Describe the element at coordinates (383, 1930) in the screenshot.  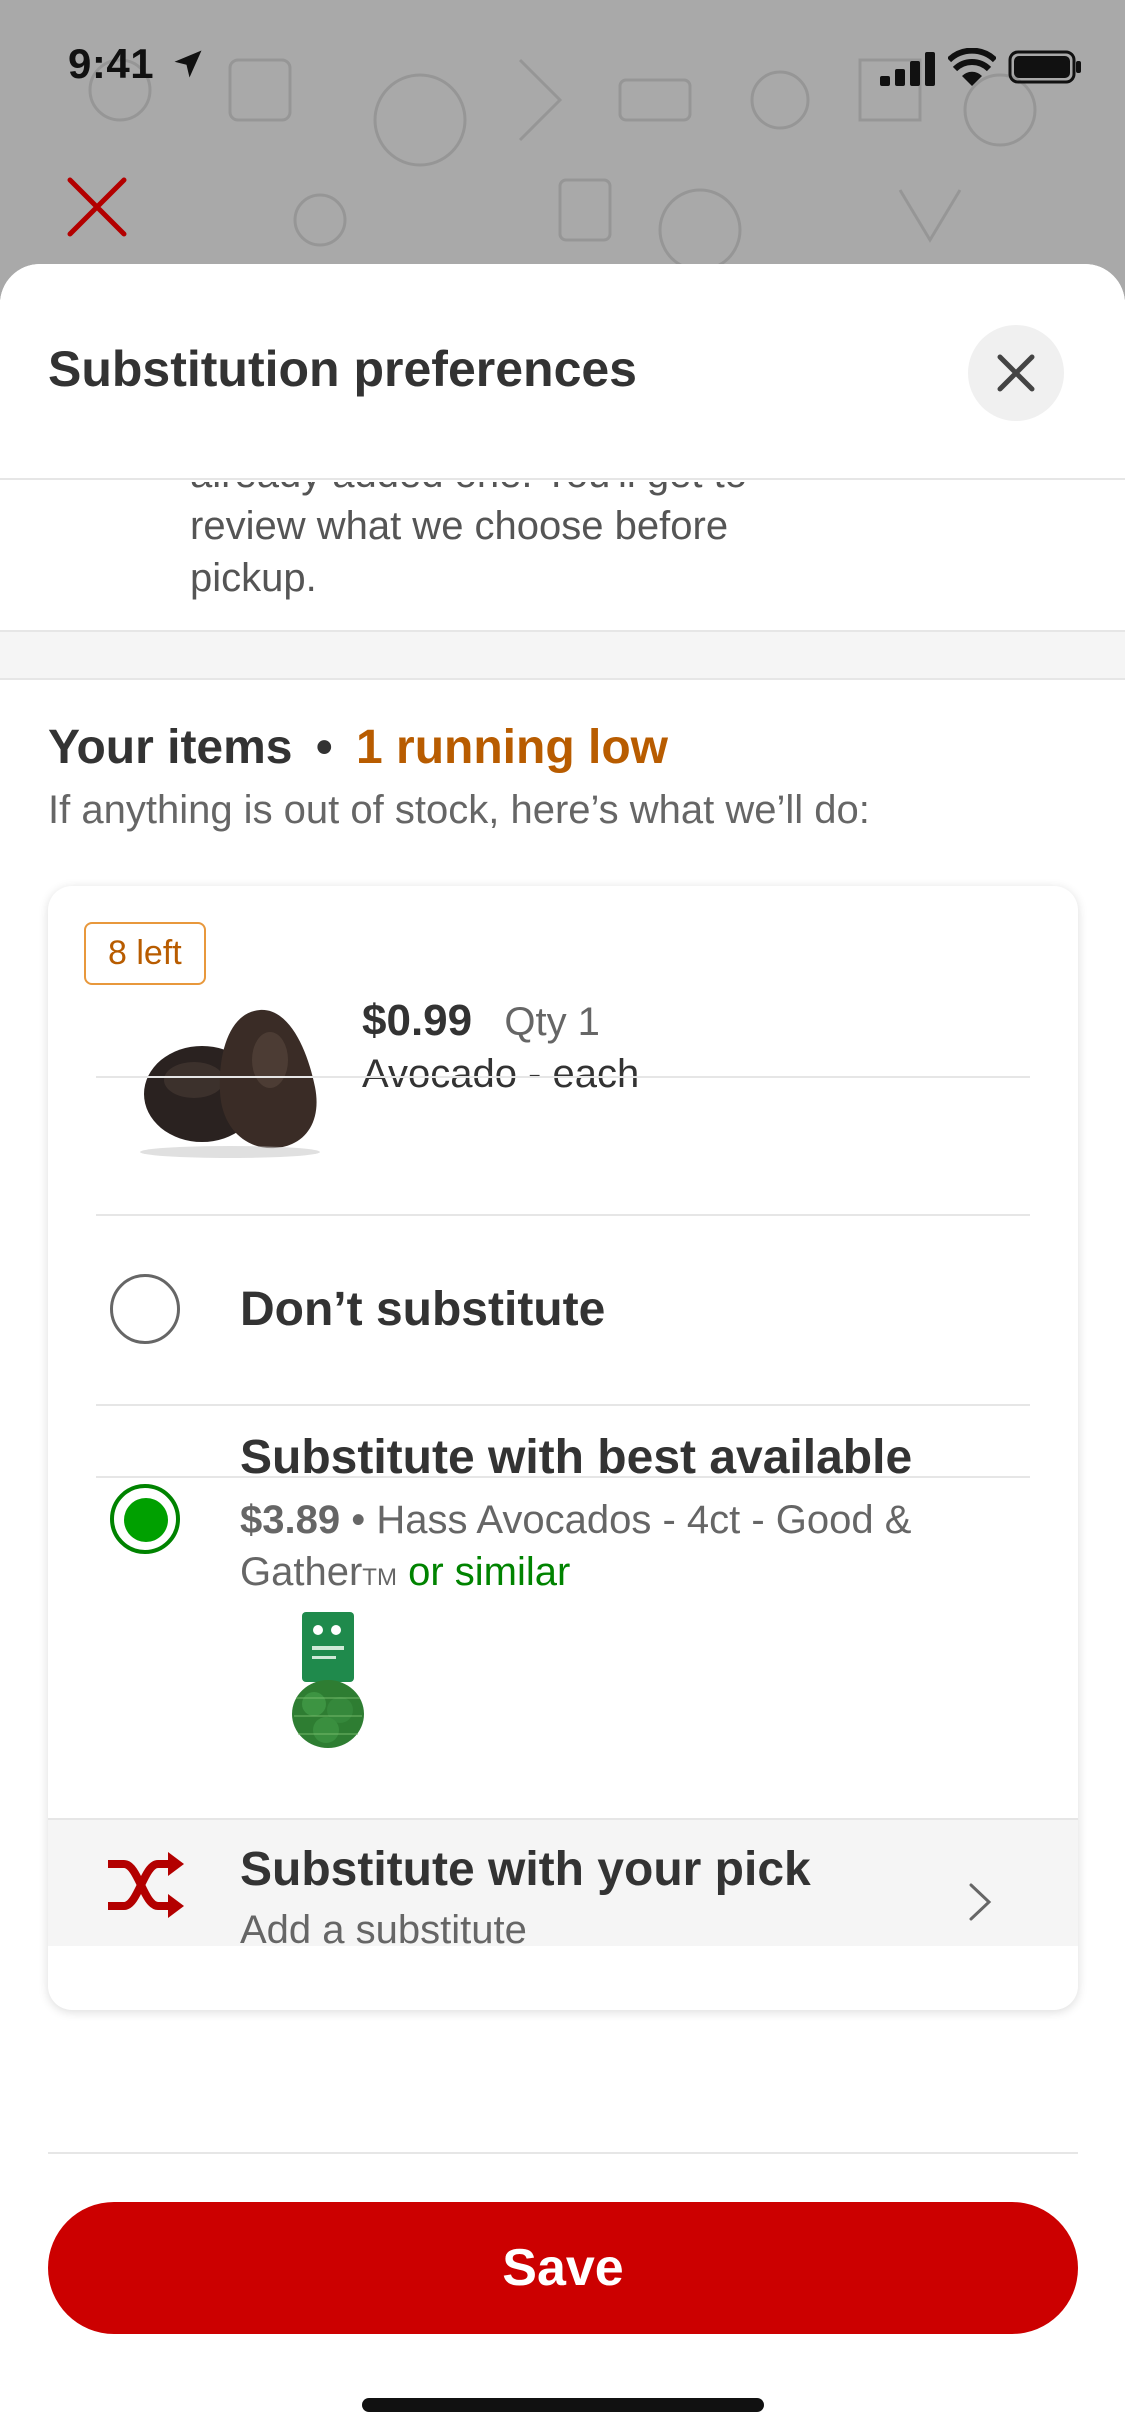
I see `add-substitute-text: Add a substitute` at that location.